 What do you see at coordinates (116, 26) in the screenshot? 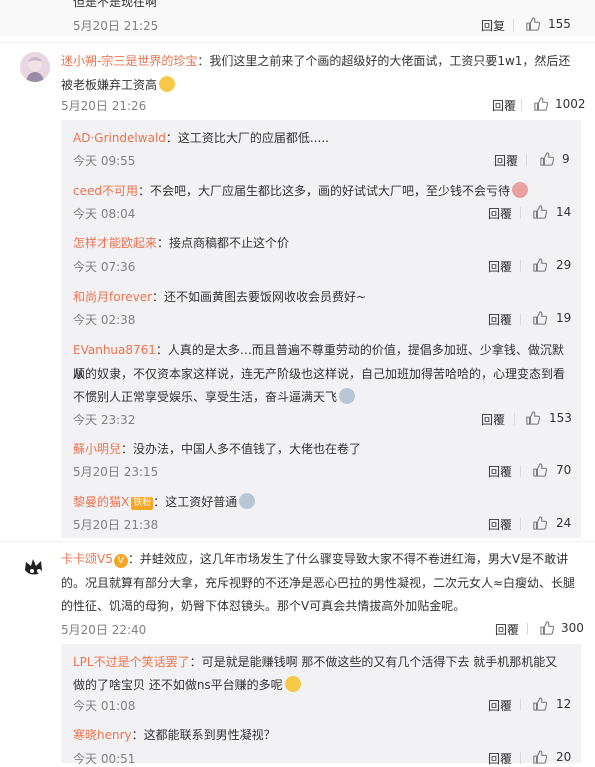
I see `comment-time: 5月20日 21:25` at bounding box center [116, 26].